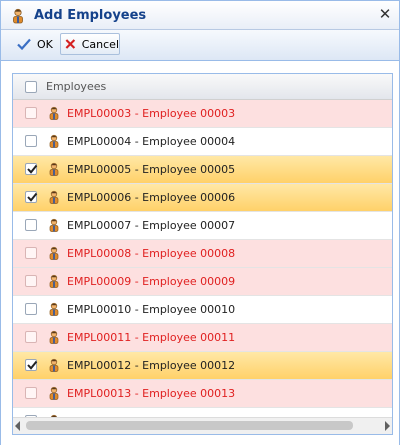 The height and width of the screenshot is (445, 400). What do you see at coordinates (202, 87) in the screenshot?
I see `grid-header: Employees` at bounding box center [202, 87].